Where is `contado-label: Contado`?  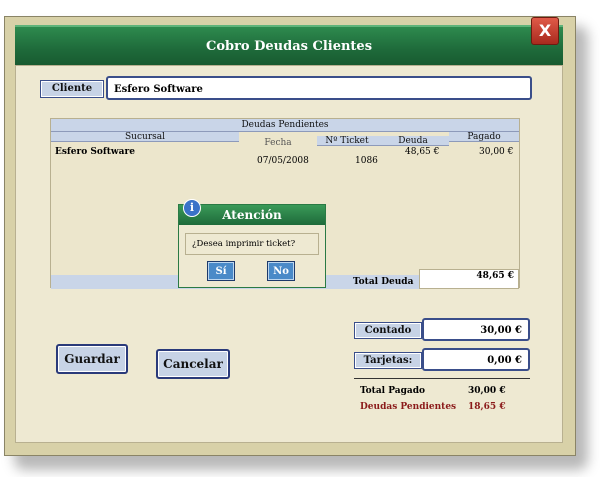 contado-label: Contado is located at coordinates (388, 330).